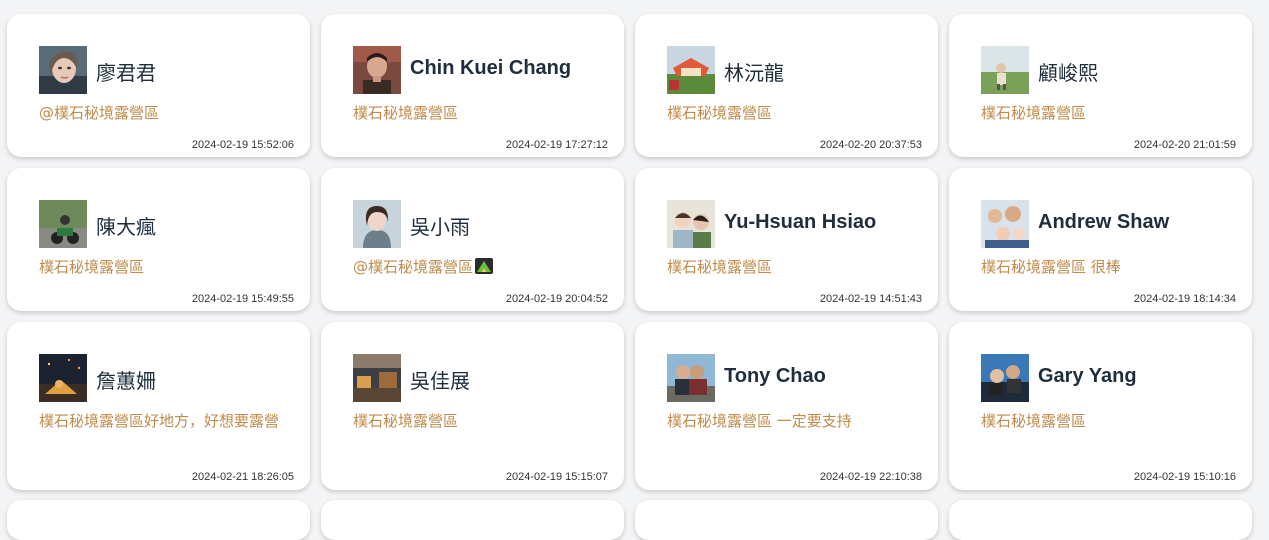  I want to click on review-comment-text: @樸石秘境露營區, so click(413, 267).